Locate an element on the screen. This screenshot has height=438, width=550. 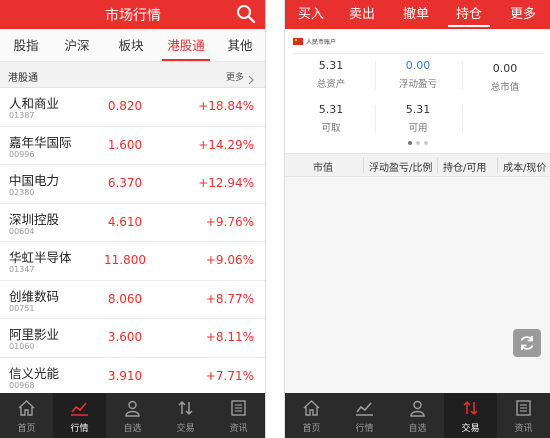
nav-label: 行情 is located at coordinates (79, 429).